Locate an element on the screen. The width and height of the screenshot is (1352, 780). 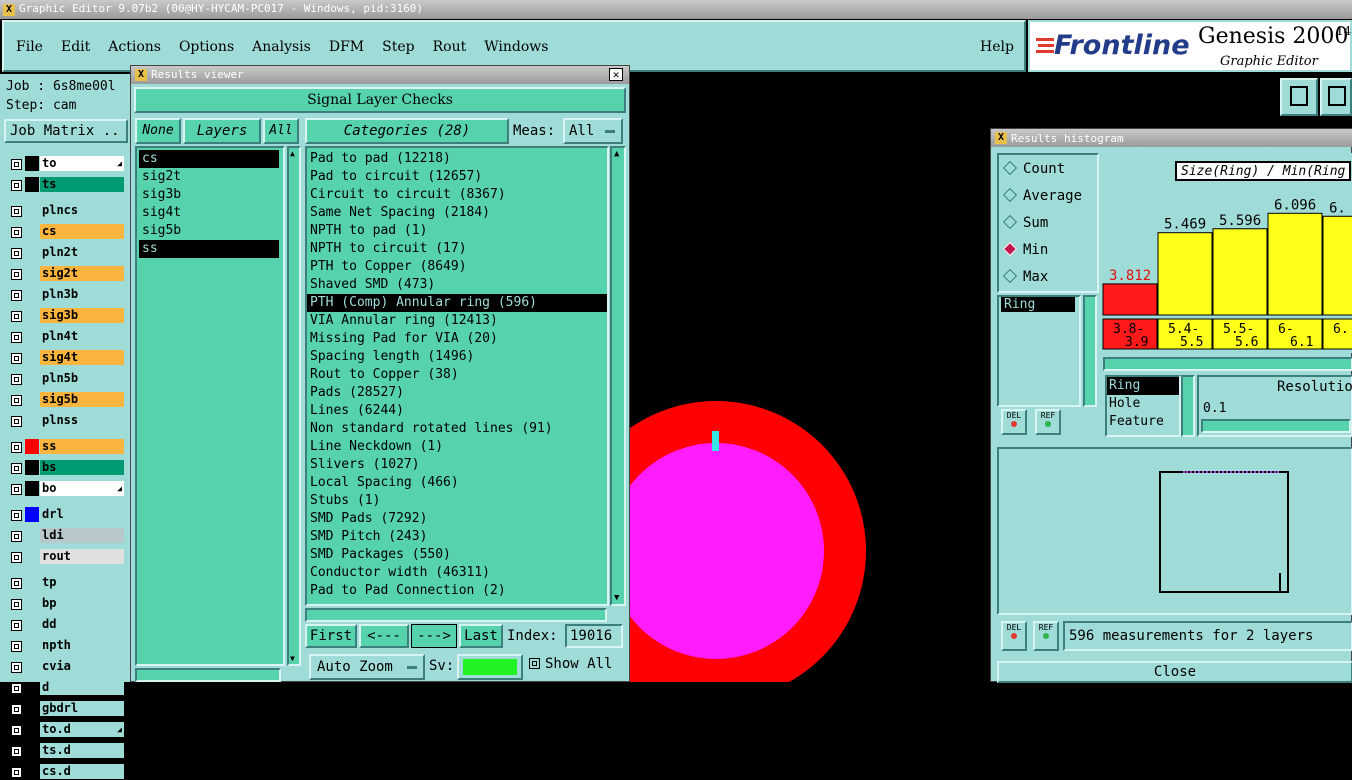
job-matrix-button: Job Matrix .. is located at coordinates (66, 131).